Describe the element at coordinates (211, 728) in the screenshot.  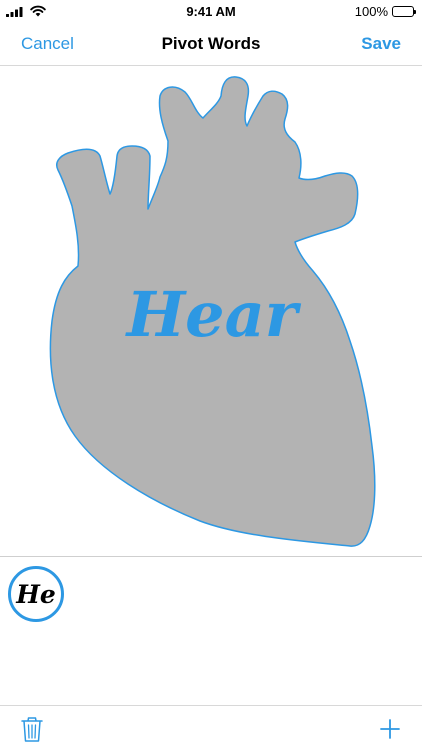
I see `bottom-toolbar` at that location.